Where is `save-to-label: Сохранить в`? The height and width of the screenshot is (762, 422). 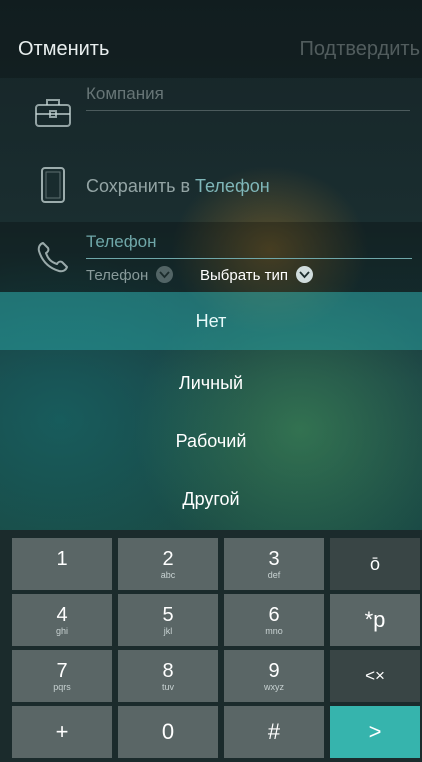
save-to-label: Сохранить в is located at coordinates (138, 186).